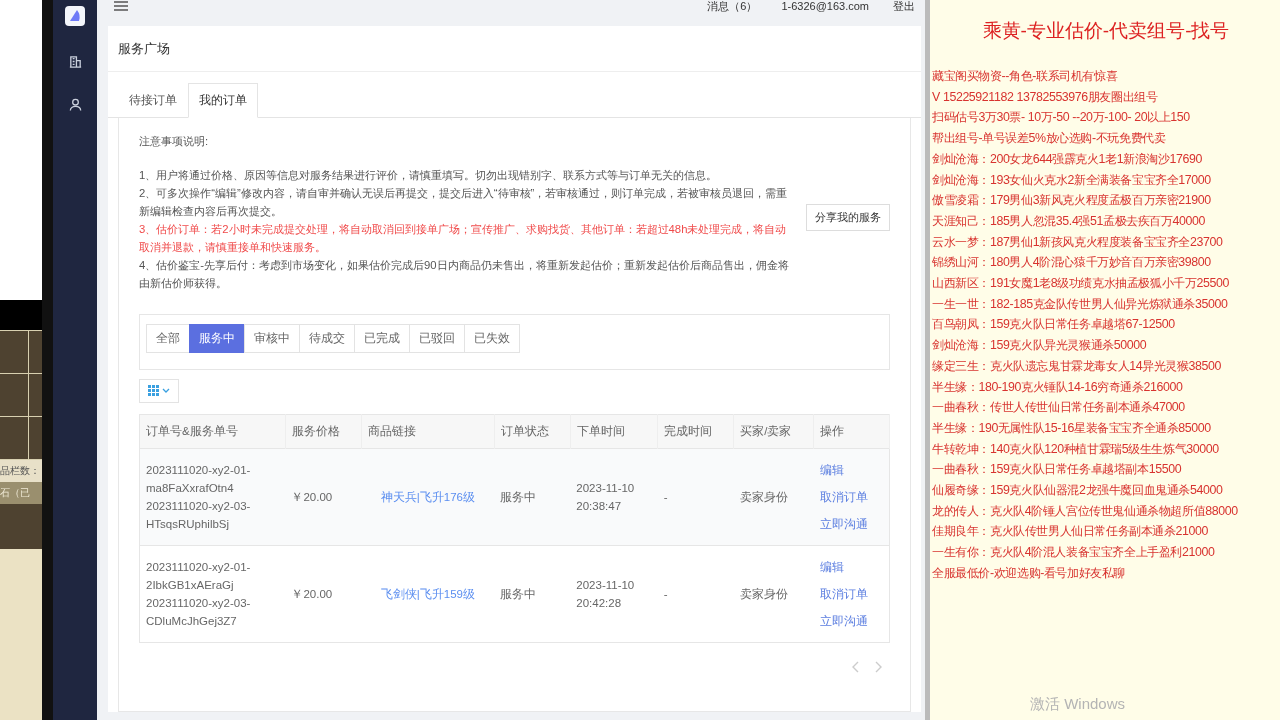 Image resolution: width=1280 pixels, height=720 pixels. I want to click on promo-line: 剑灿沧海：159克火队异光灵猴通杀50000, so click(1040, 346).